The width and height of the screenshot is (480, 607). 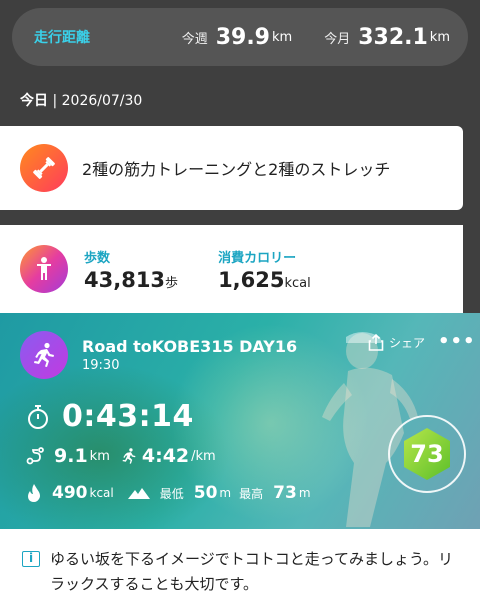 What do you see at coordinates (236, 169) in the screenshot?
I see `training-text: 2種の筋力トレーニングと2種のストレッチ` at bounding box center [236, 169].